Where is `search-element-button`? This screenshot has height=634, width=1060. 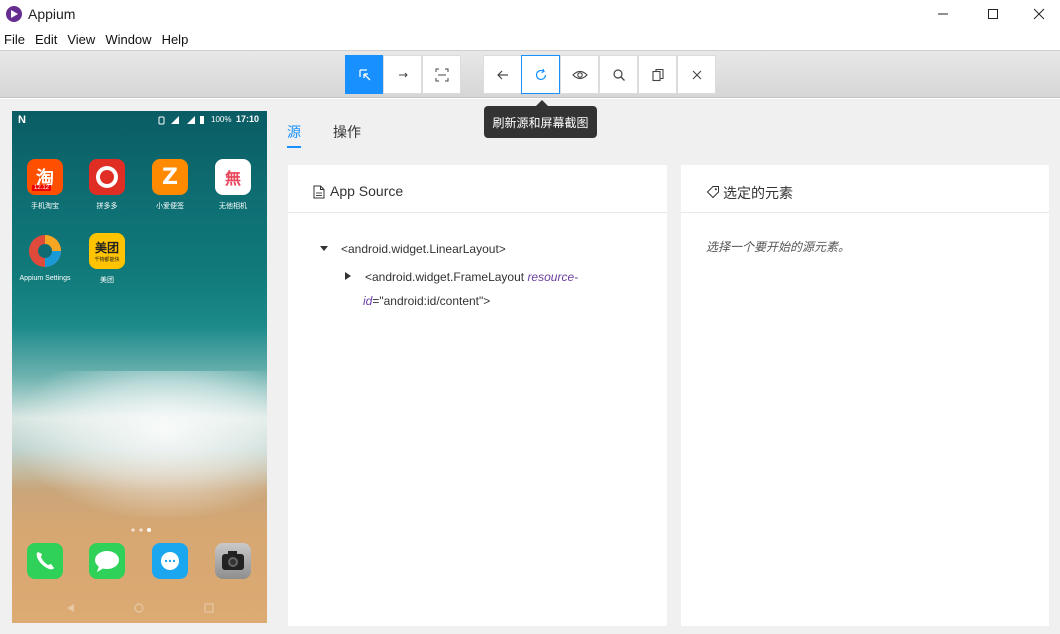 search-element-button is located at coordinates (618, 74).